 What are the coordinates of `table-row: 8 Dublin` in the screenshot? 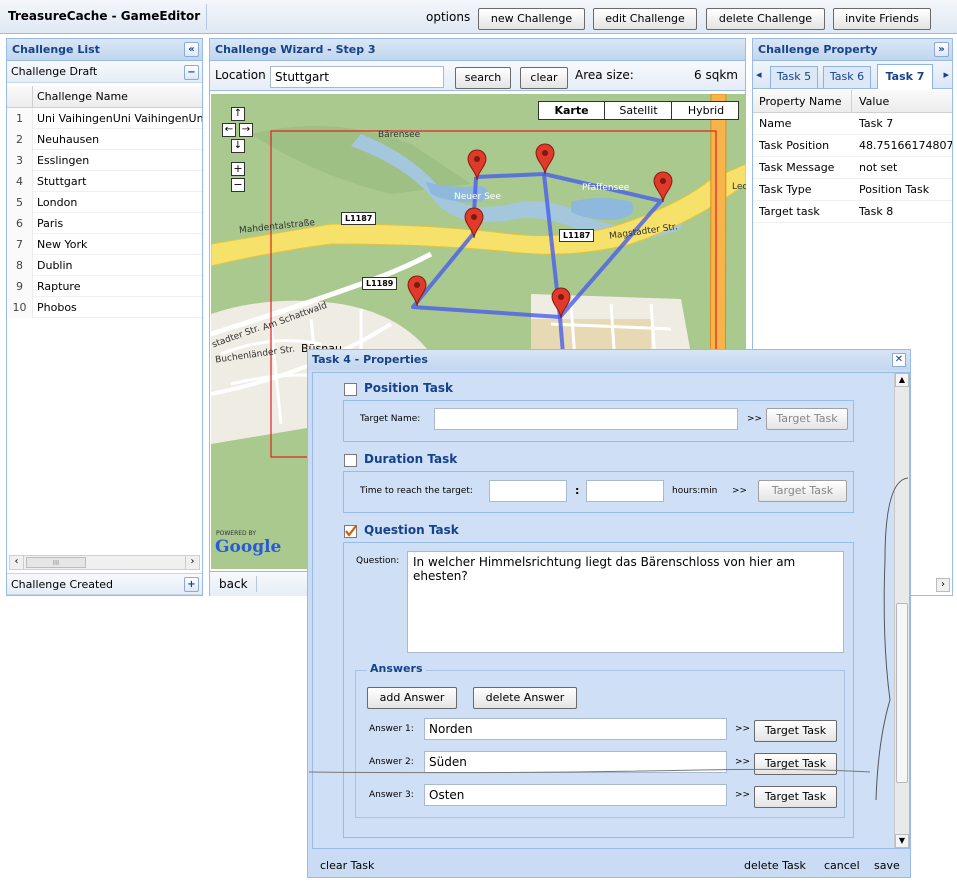 It's located at (104, 265).